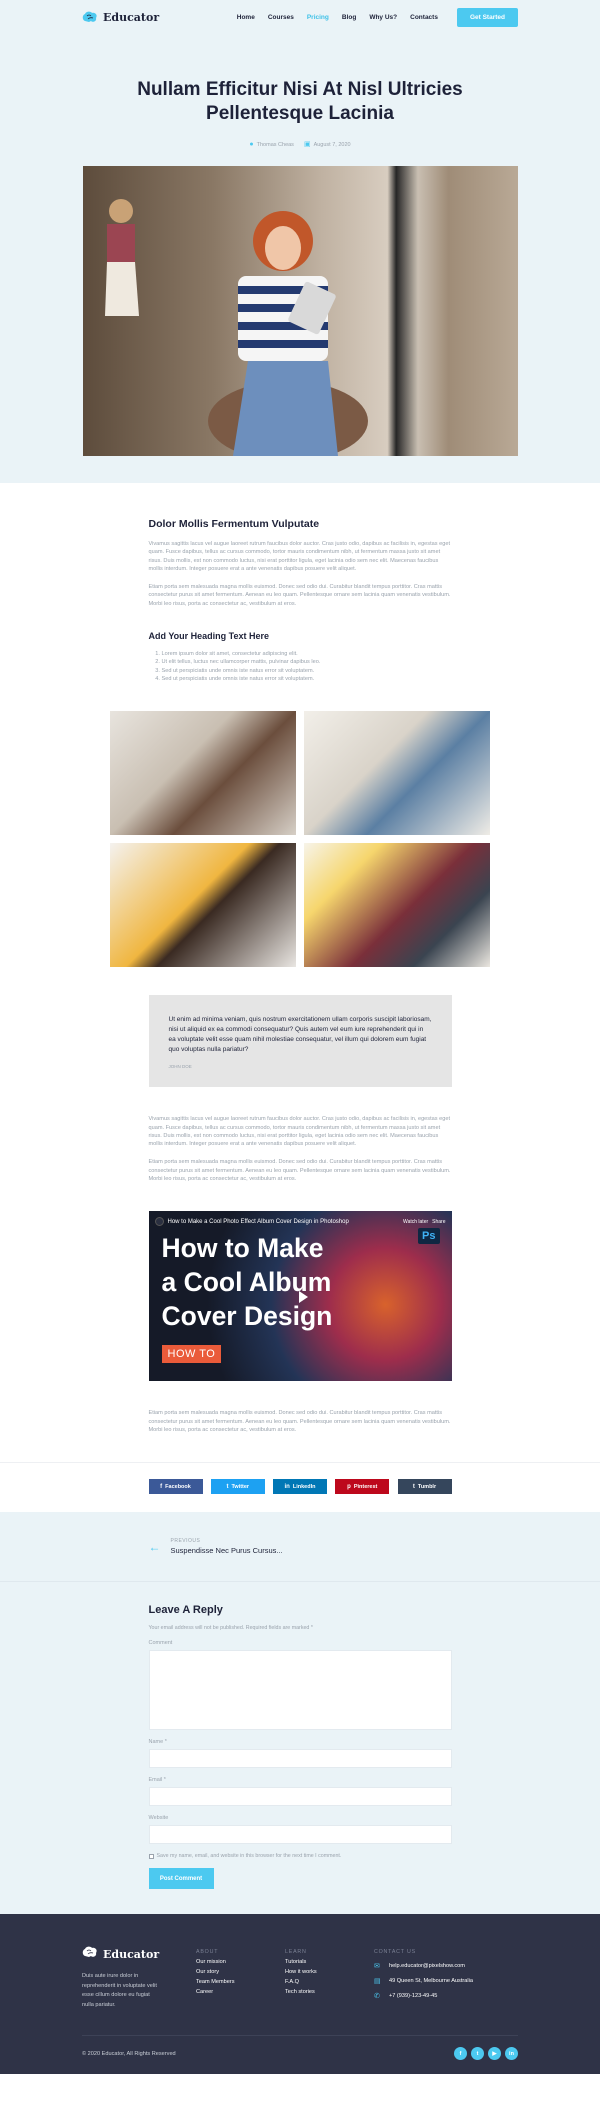 The width and height of the screenshot is (600, 2107). Describe the element at coordinates (281, 17) in the screenshot. I see `nav-courses: Courses` at that location.